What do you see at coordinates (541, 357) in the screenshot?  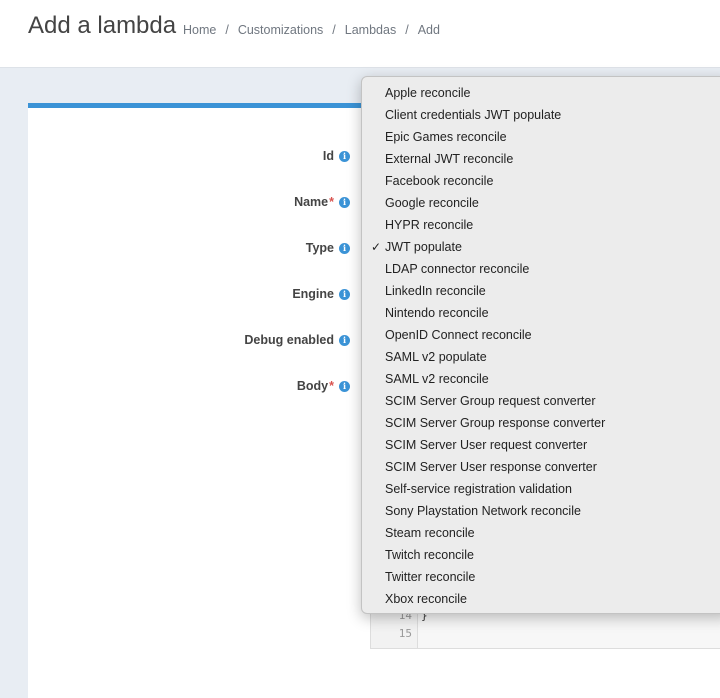 I see `dropdown-option: SAML v2 populate` at bounding box center [541, 357].